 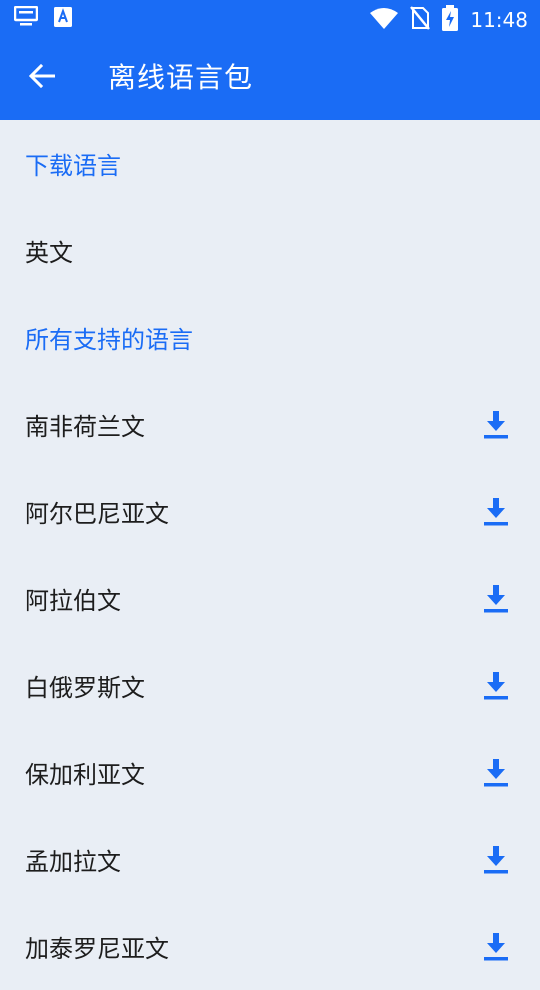 I want to click on list-item: 英文, so click(x=270, y=250).